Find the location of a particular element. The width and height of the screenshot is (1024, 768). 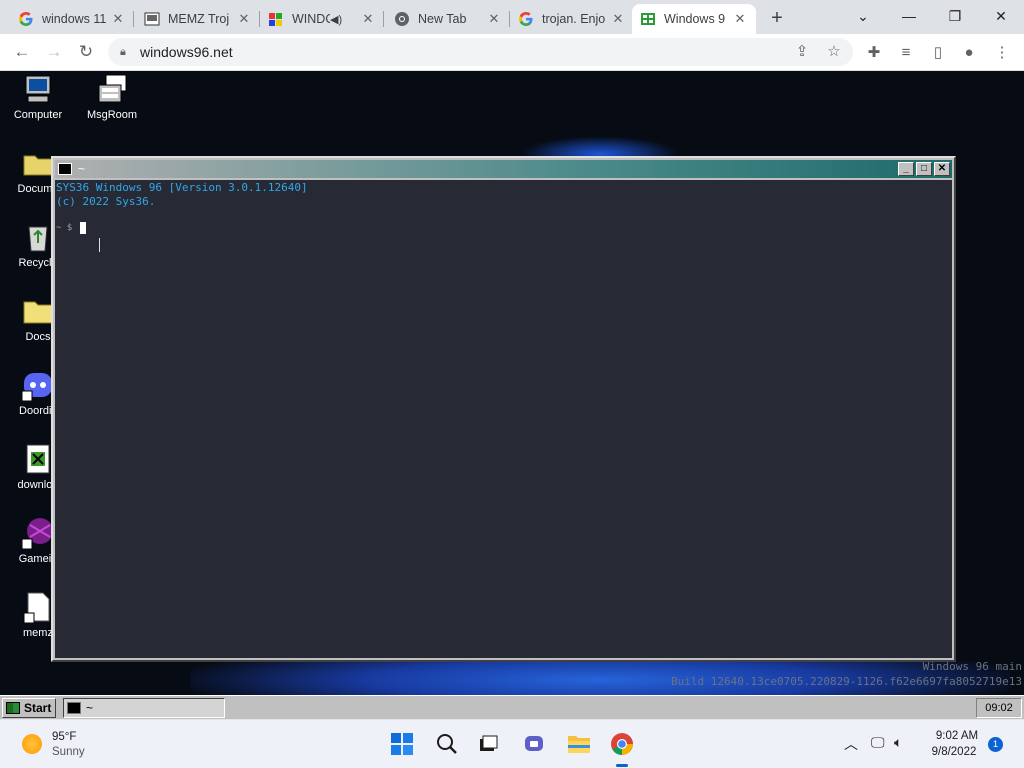

memz-icon is located at coordinates (152, 19).